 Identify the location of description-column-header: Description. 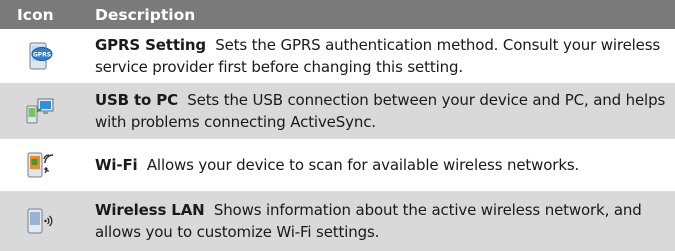
(145, 14).